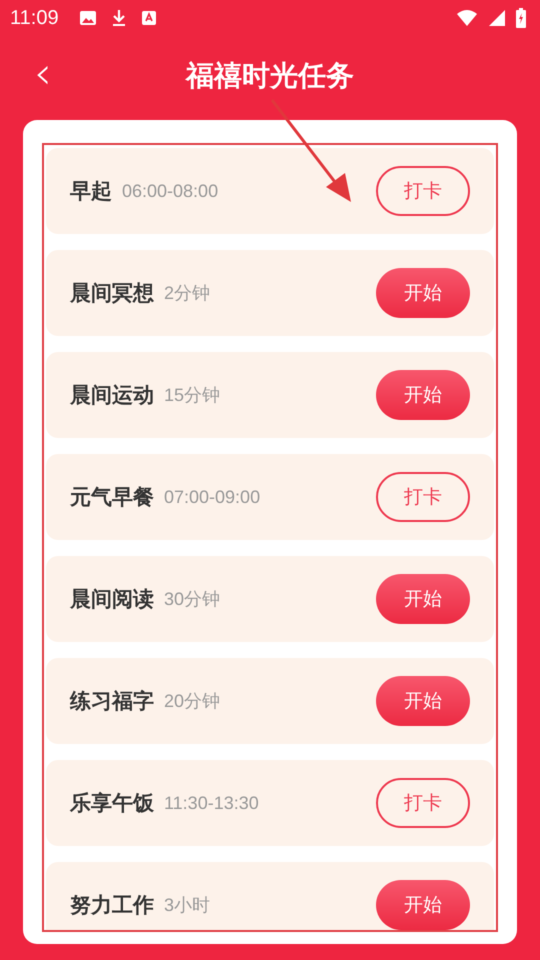 The height and width of the screenshot is (960, 540). I want to click on task-name: 练习福字, so click(112, 701).